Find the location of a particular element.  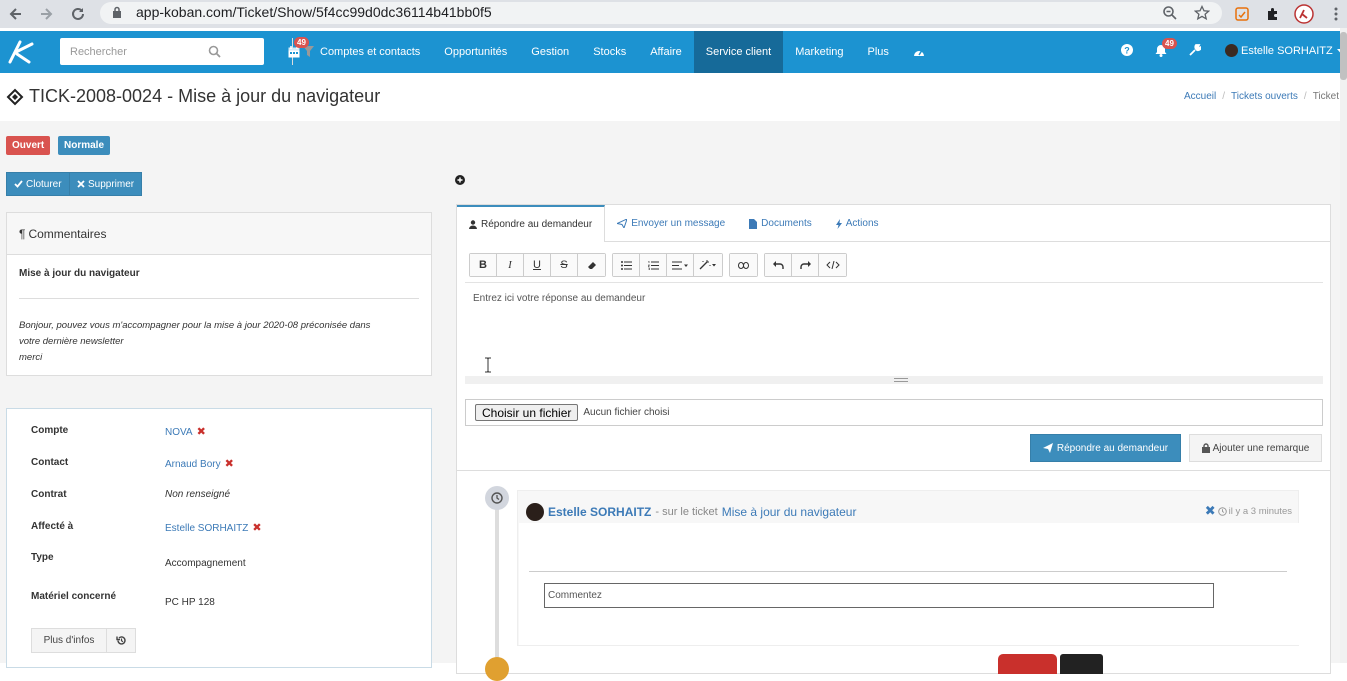

tab-envoyer-message: Envoyer un message is located at coordinates (671, 223).